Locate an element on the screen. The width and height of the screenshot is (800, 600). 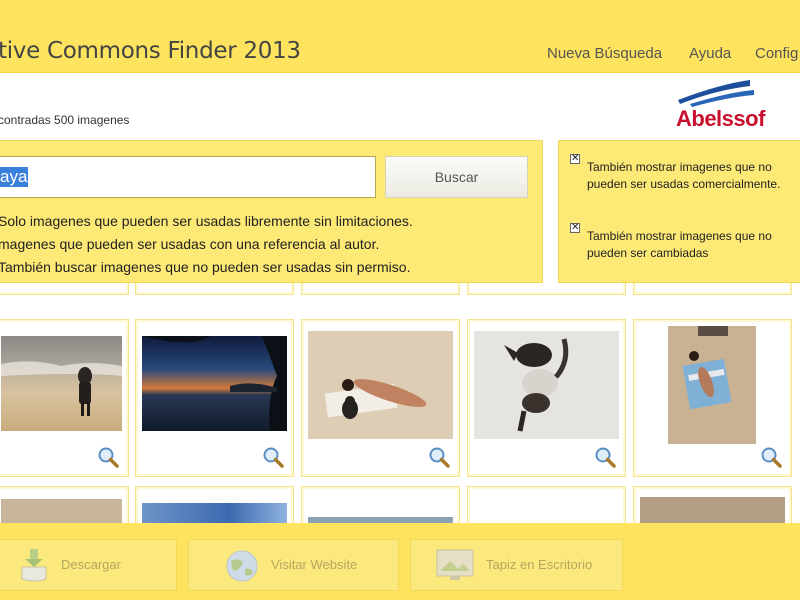
set-wallpaper-button: Tapiz en Escritorio is located at coordinates (516, 565).